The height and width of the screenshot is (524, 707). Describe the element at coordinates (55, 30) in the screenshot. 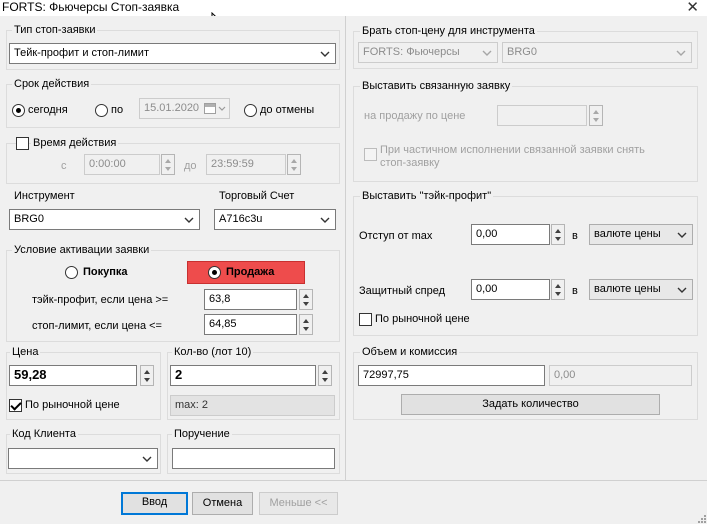

I see `order-type-legend: Тип стоп-заявки` at that location.